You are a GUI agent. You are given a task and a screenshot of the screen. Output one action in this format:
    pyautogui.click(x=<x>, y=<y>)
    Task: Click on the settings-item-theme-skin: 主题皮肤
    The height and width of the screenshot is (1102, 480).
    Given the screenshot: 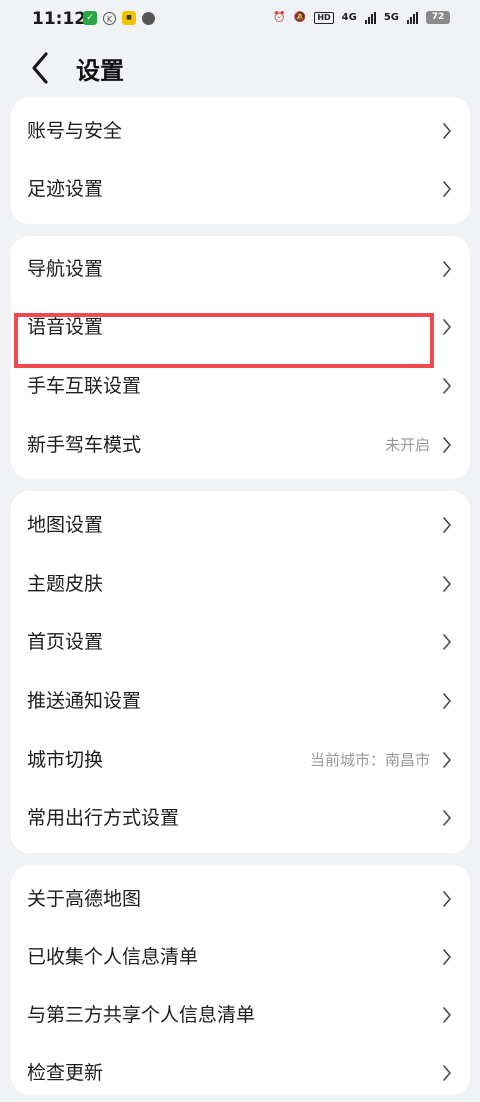 What is the action you would take?
    pyautogui.click(x=240, y=584)
    